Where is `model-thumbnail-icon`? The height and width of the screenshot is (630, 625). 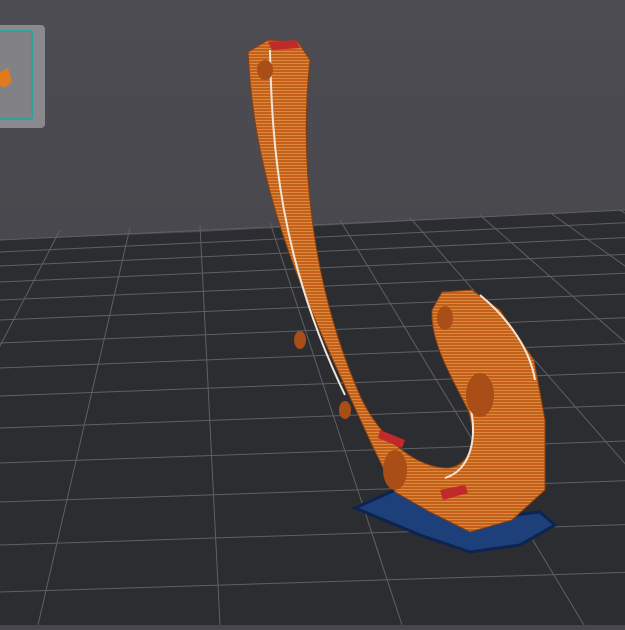
model-thumbnail-icon is located at coordinates (16, 75).